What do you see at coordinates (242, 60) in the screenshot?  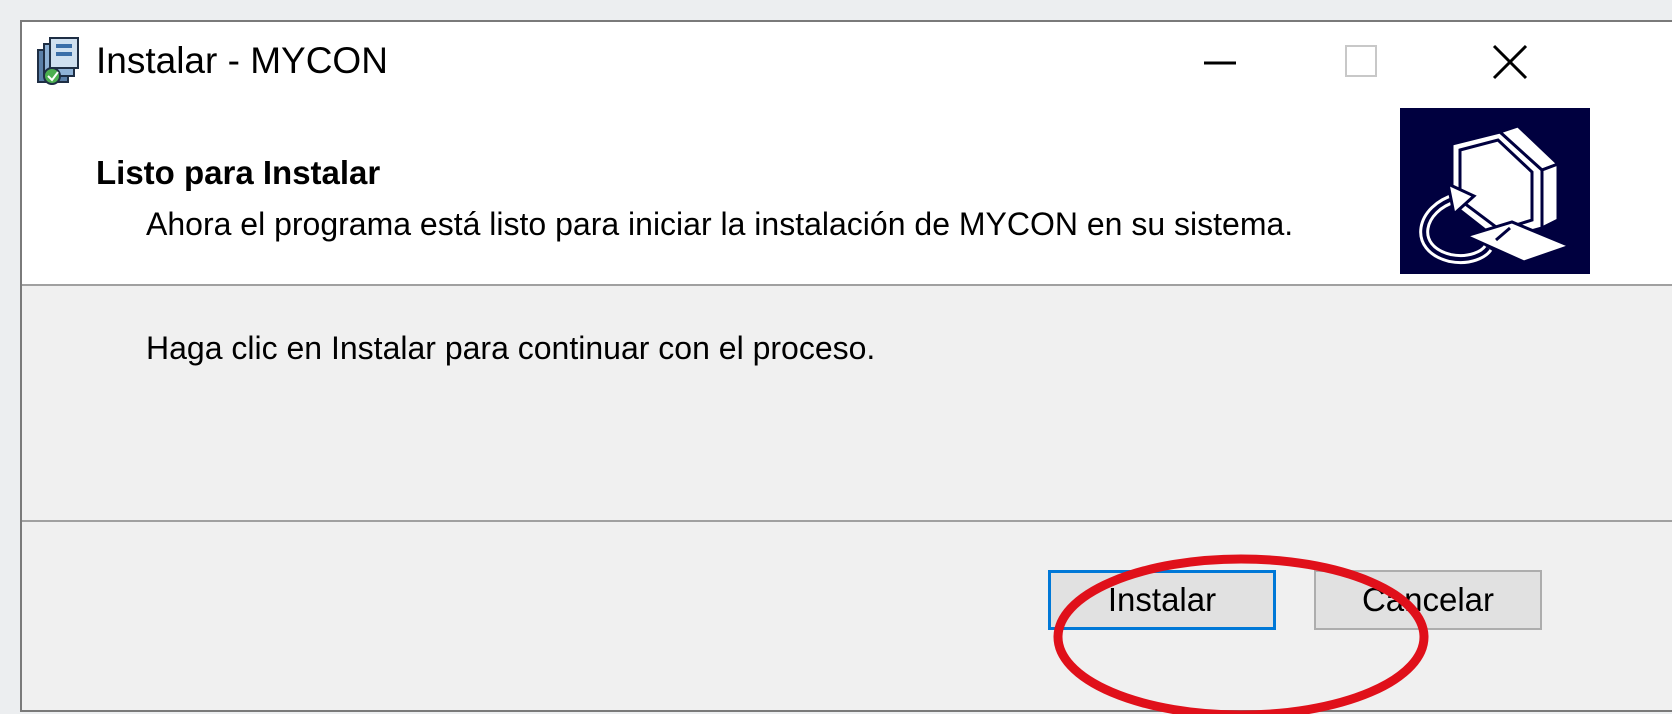 I see `window-title: Instalar - MYCON` at bounding box center [242, 60].